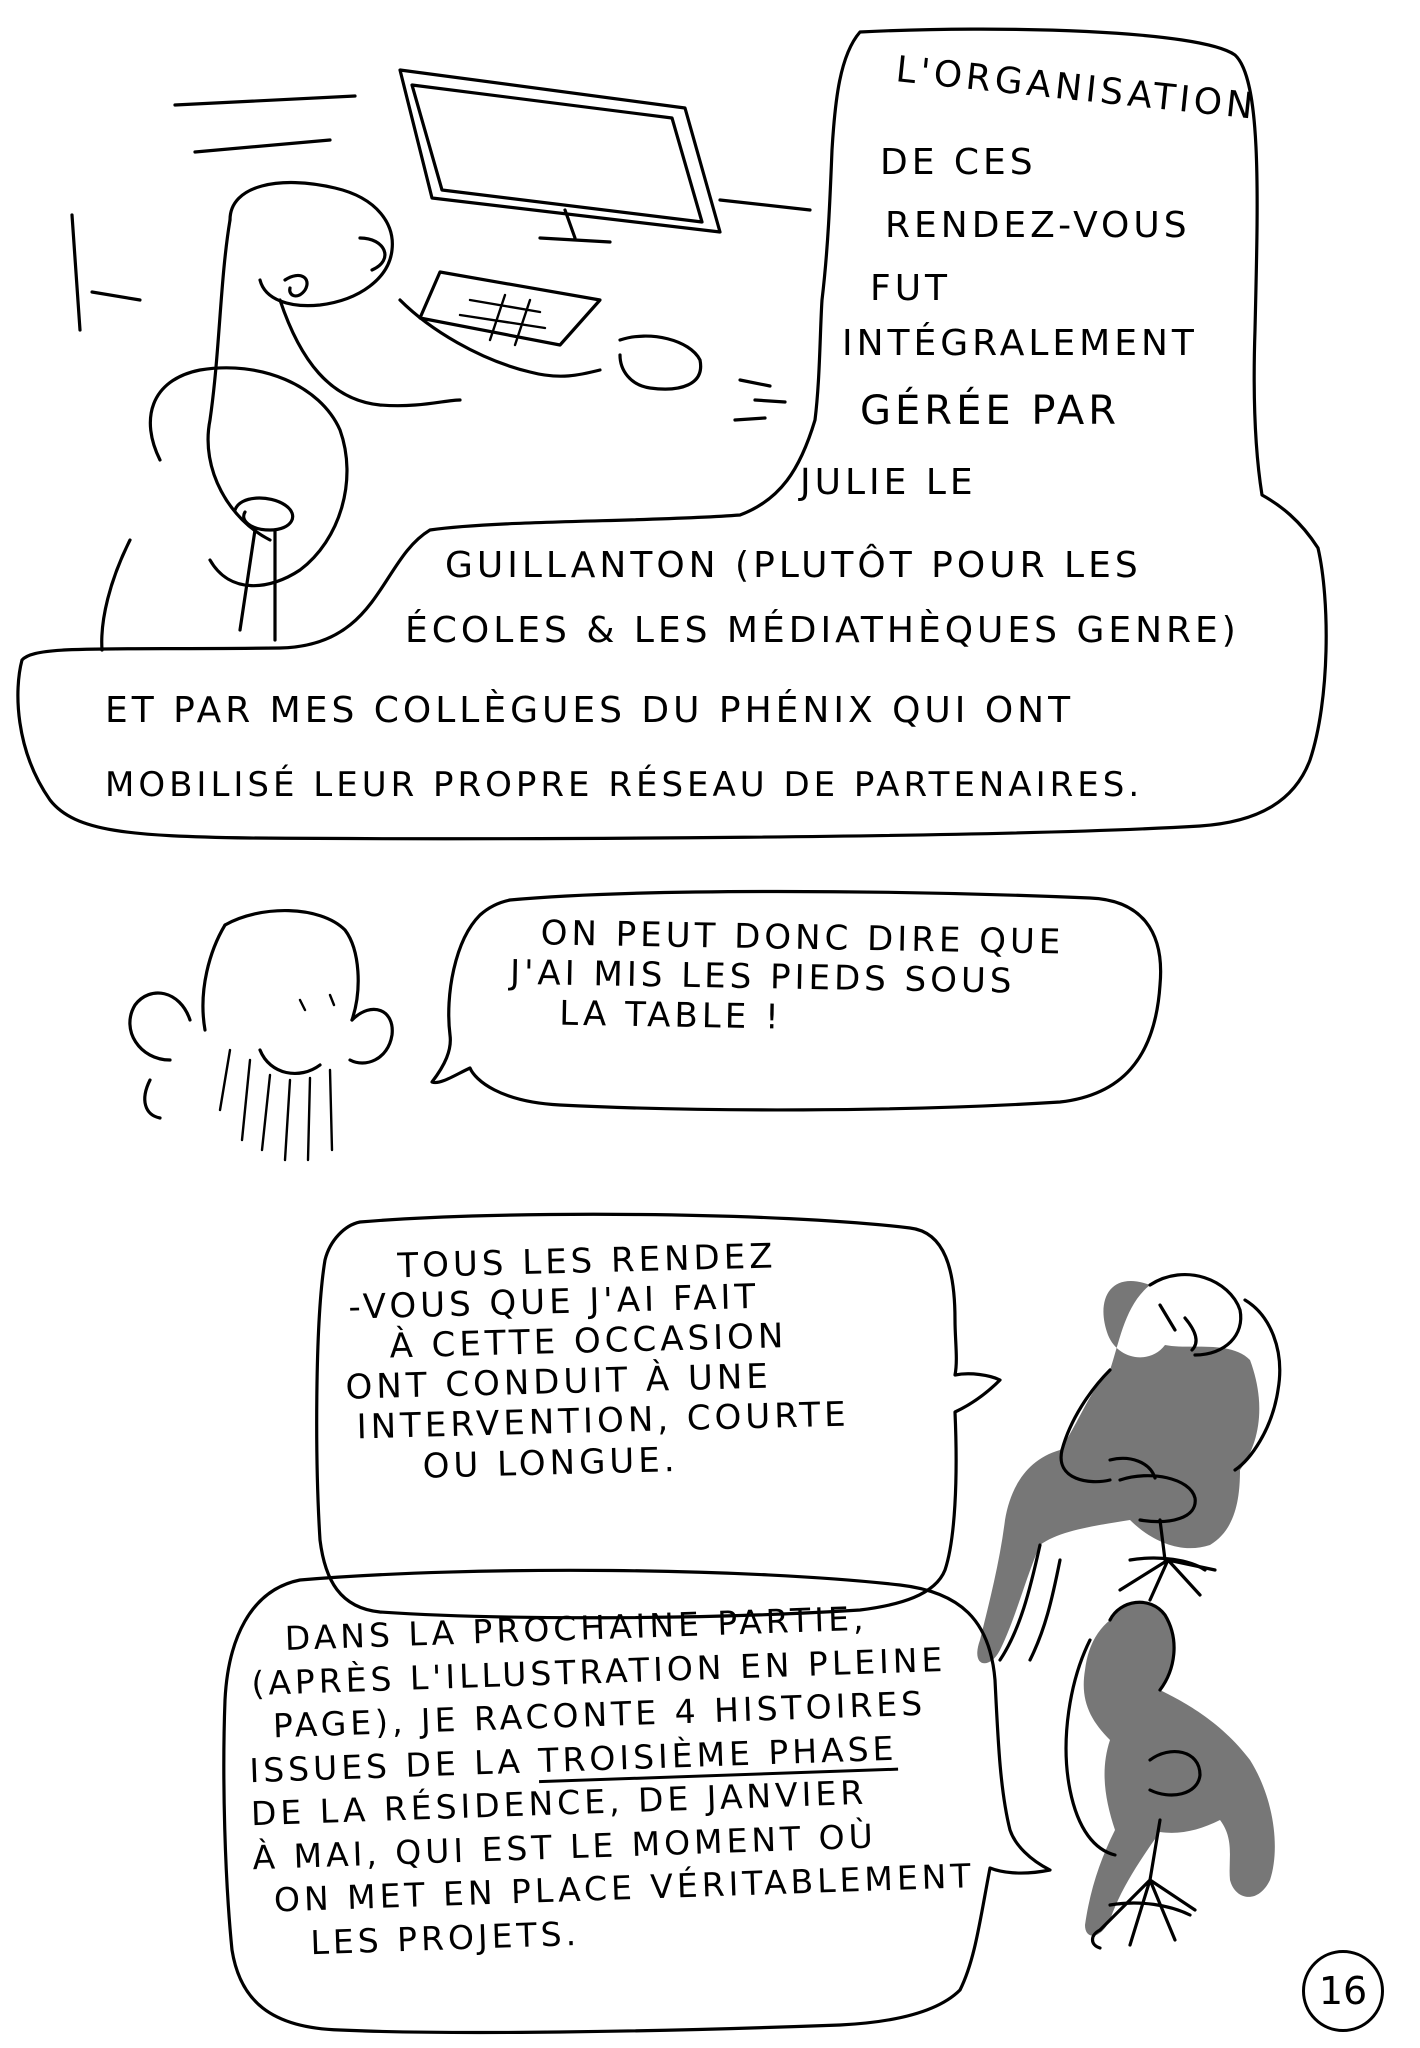 The height and width of the screenshot is (2048, 1420). I want to click on page-number: 16, so click(1343, 1991).